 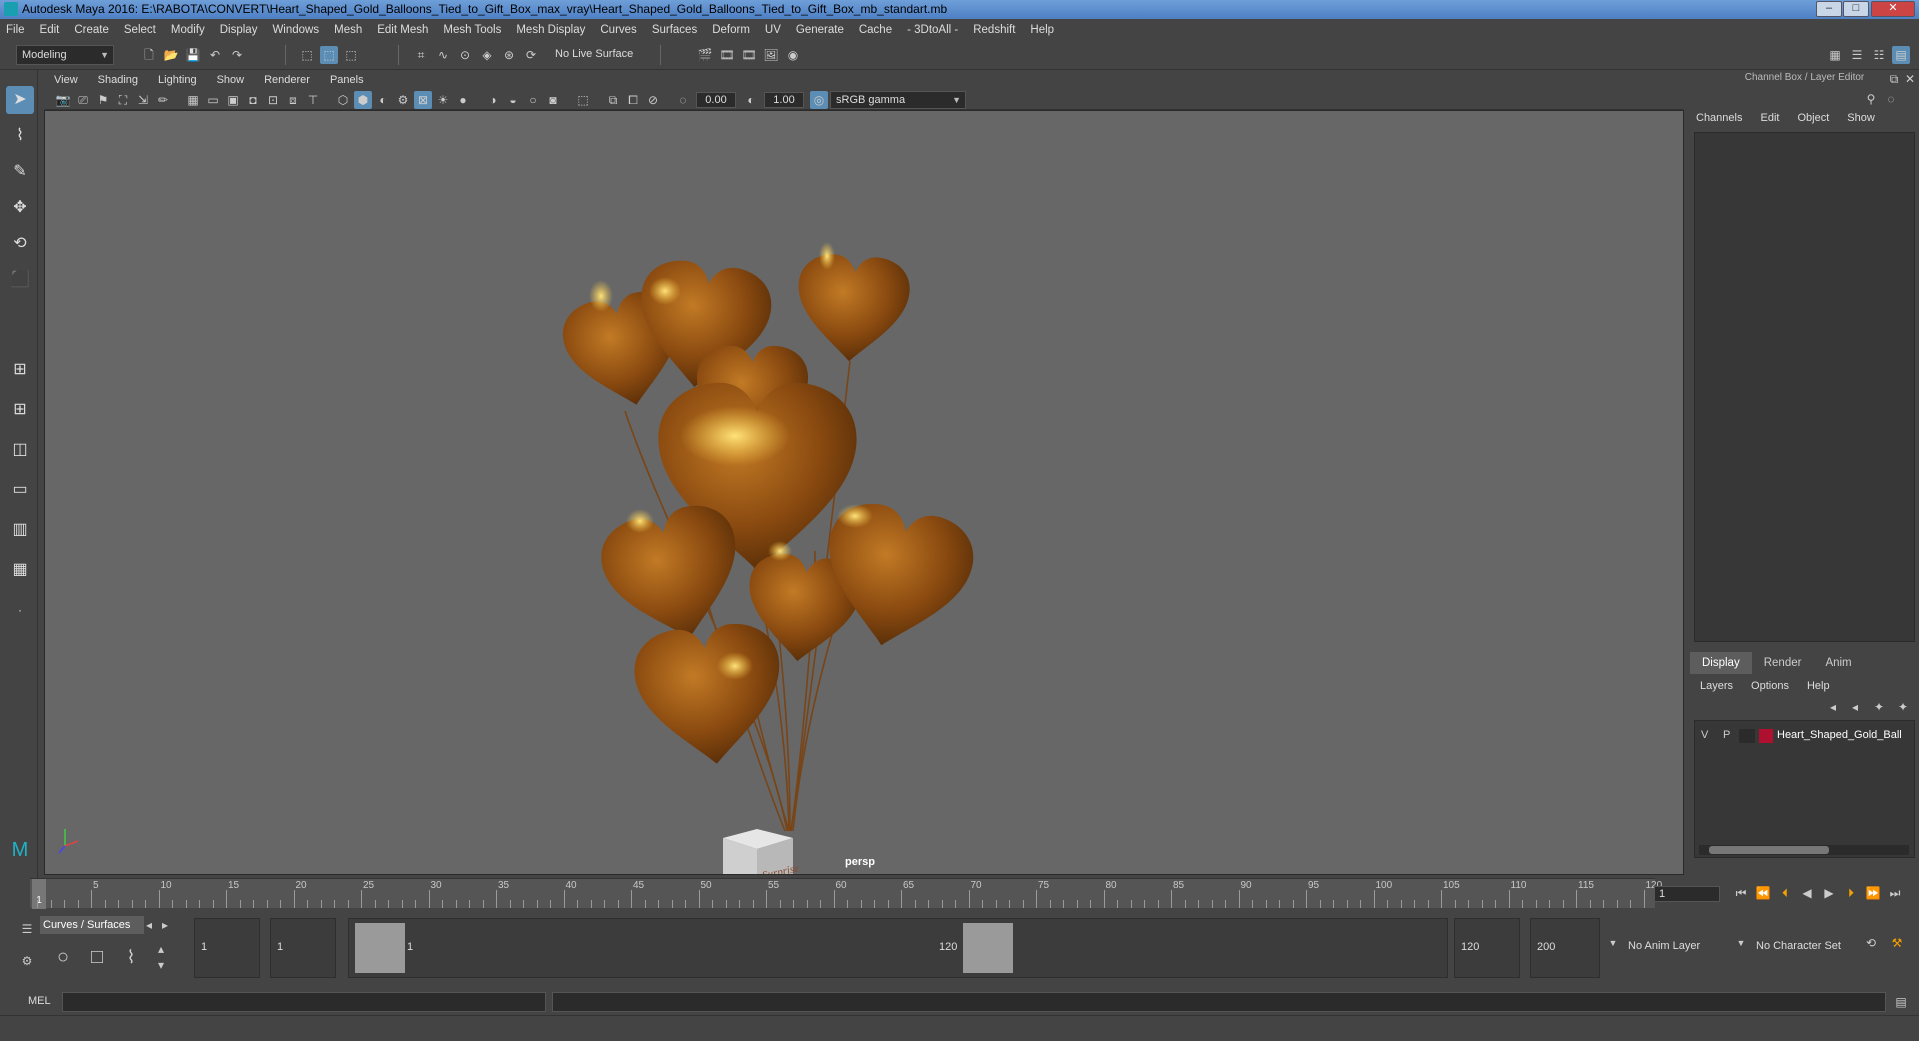 What do you see at coordinates (509, 55) in the screenshot?
I see `make-live-icon: ⊛` at bounding box center [509, 55].